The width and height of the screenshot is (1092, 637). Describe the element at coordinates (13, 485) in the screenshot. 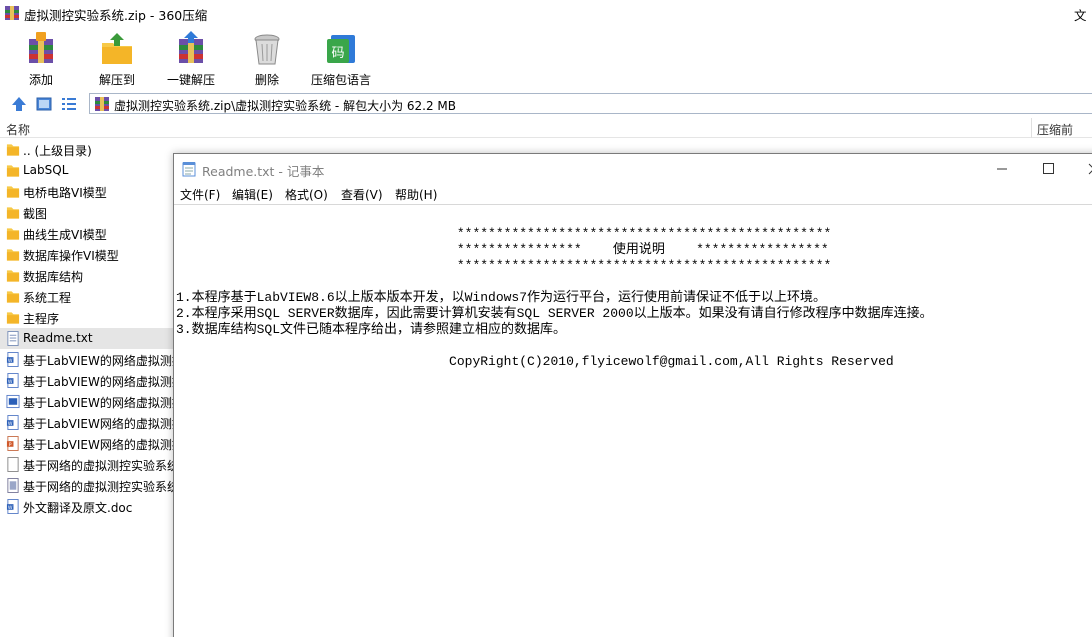

I see `program-file-icon` at that location.